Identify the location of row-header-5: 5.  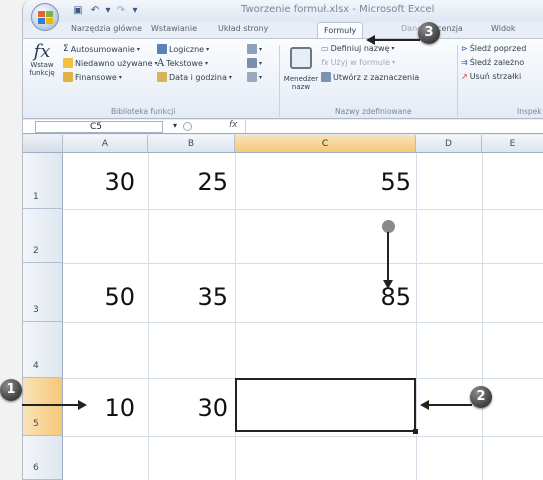
(43, 407).